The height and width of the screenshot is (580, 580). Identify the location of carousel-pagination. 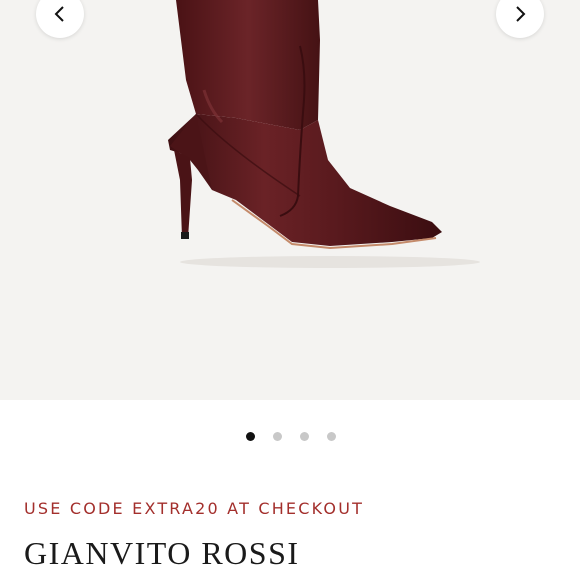
(290, 437).